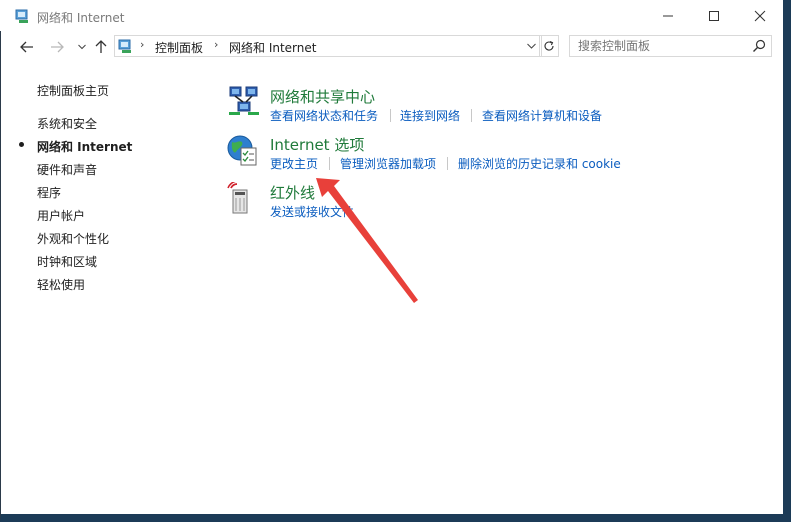  I want to click on sidebar-item-home: 控制面板主页, so click(73, 90).